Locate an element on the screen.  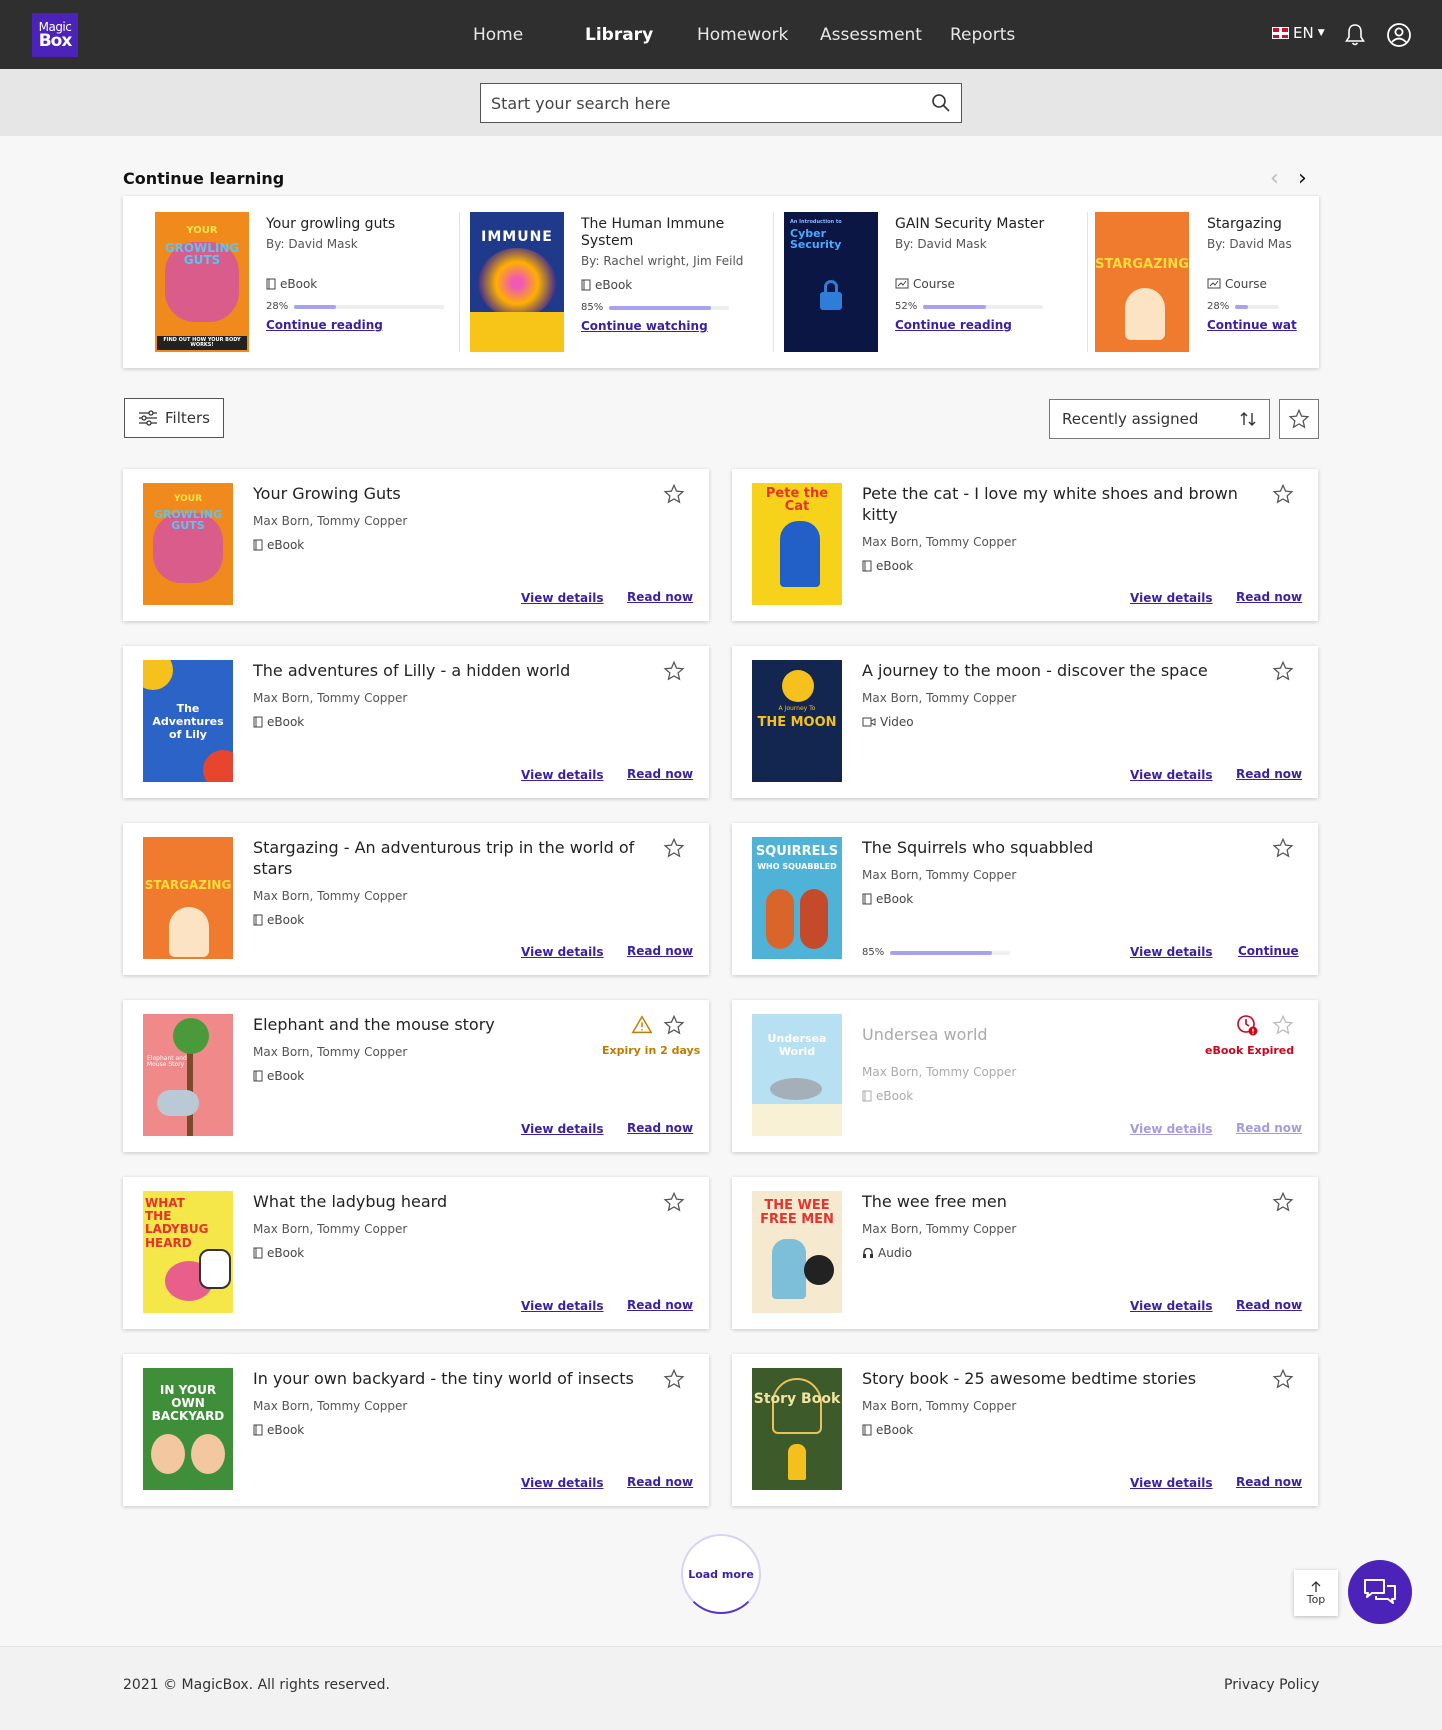
book-cover: WHAT THE LADYBUG HEARD is located at coordinates (188, 1252).